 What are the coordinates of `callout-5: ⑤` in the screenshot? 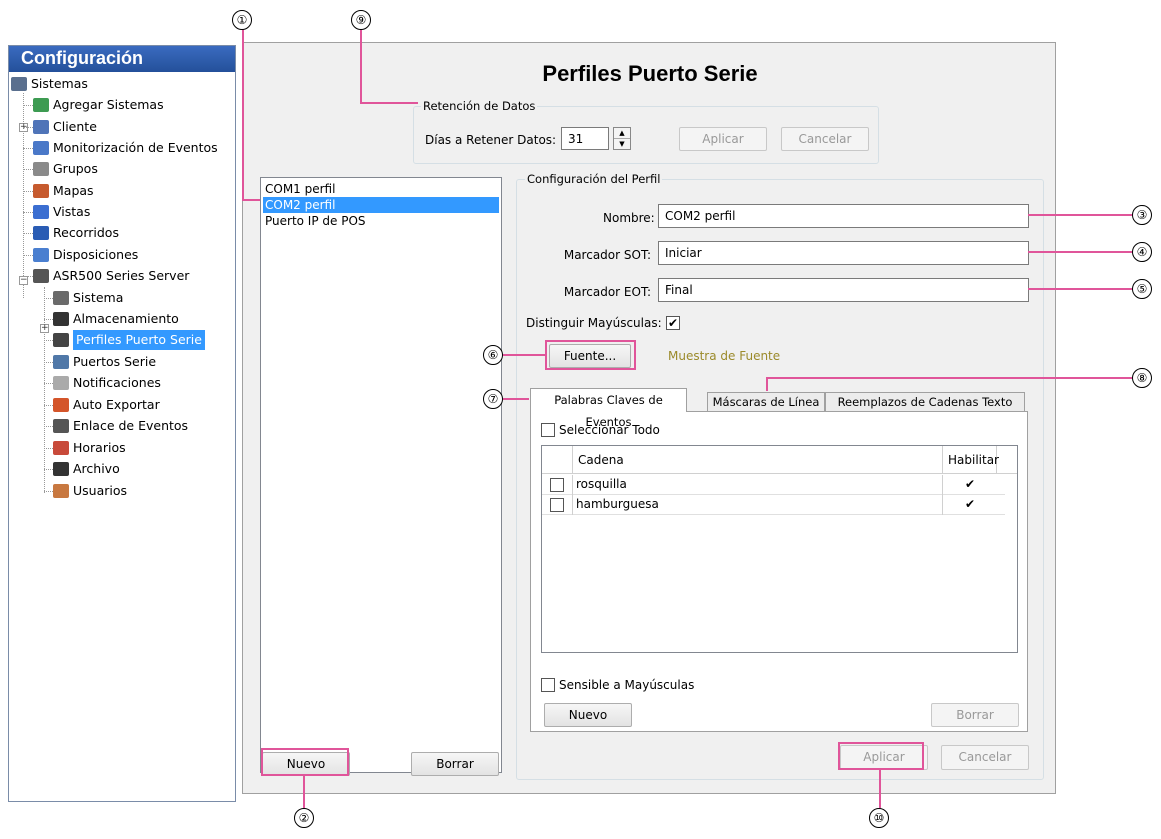 It's located at (1142, 289).